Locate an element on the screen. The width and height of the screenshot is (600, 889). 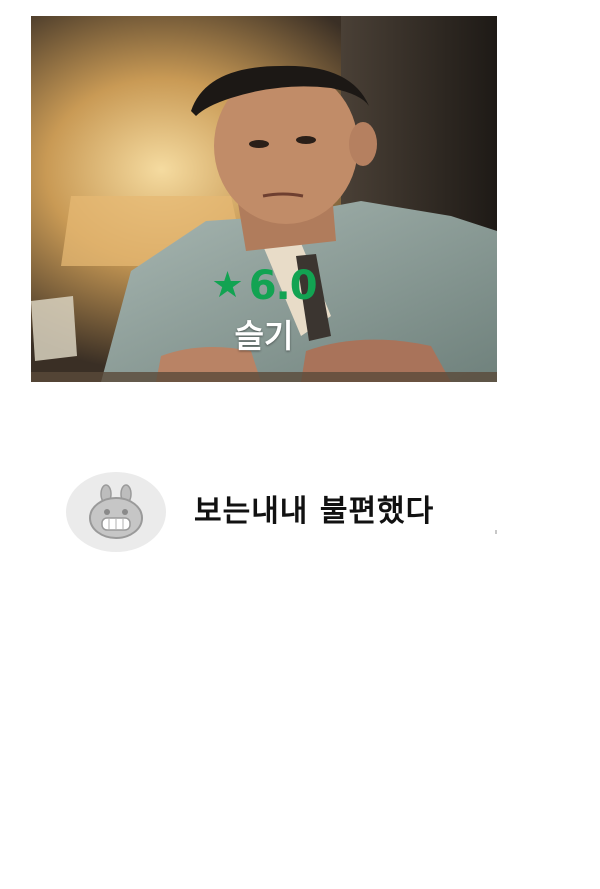
rating-value: 6.0 is located at coordinates (283, 286).